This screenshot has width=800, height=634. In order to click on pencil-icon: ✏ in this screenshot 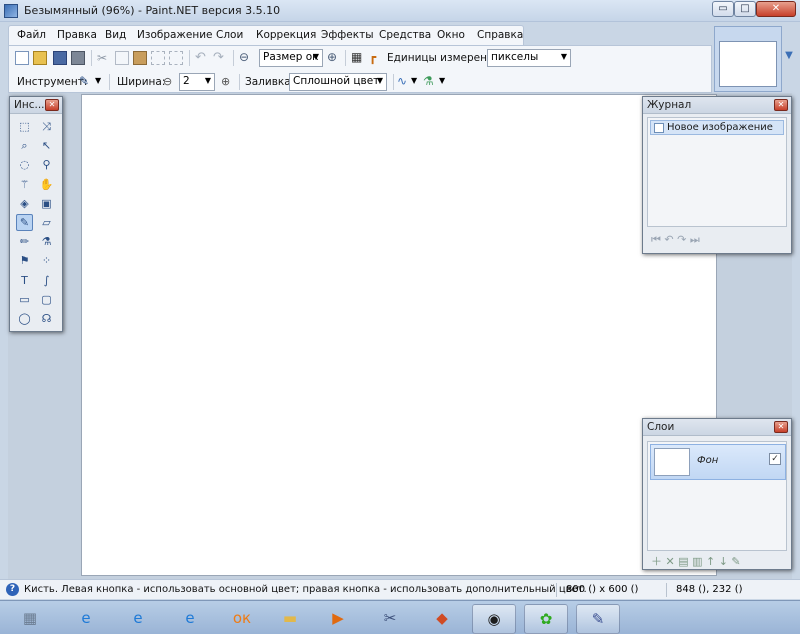, I will do `click(24, 241)`.